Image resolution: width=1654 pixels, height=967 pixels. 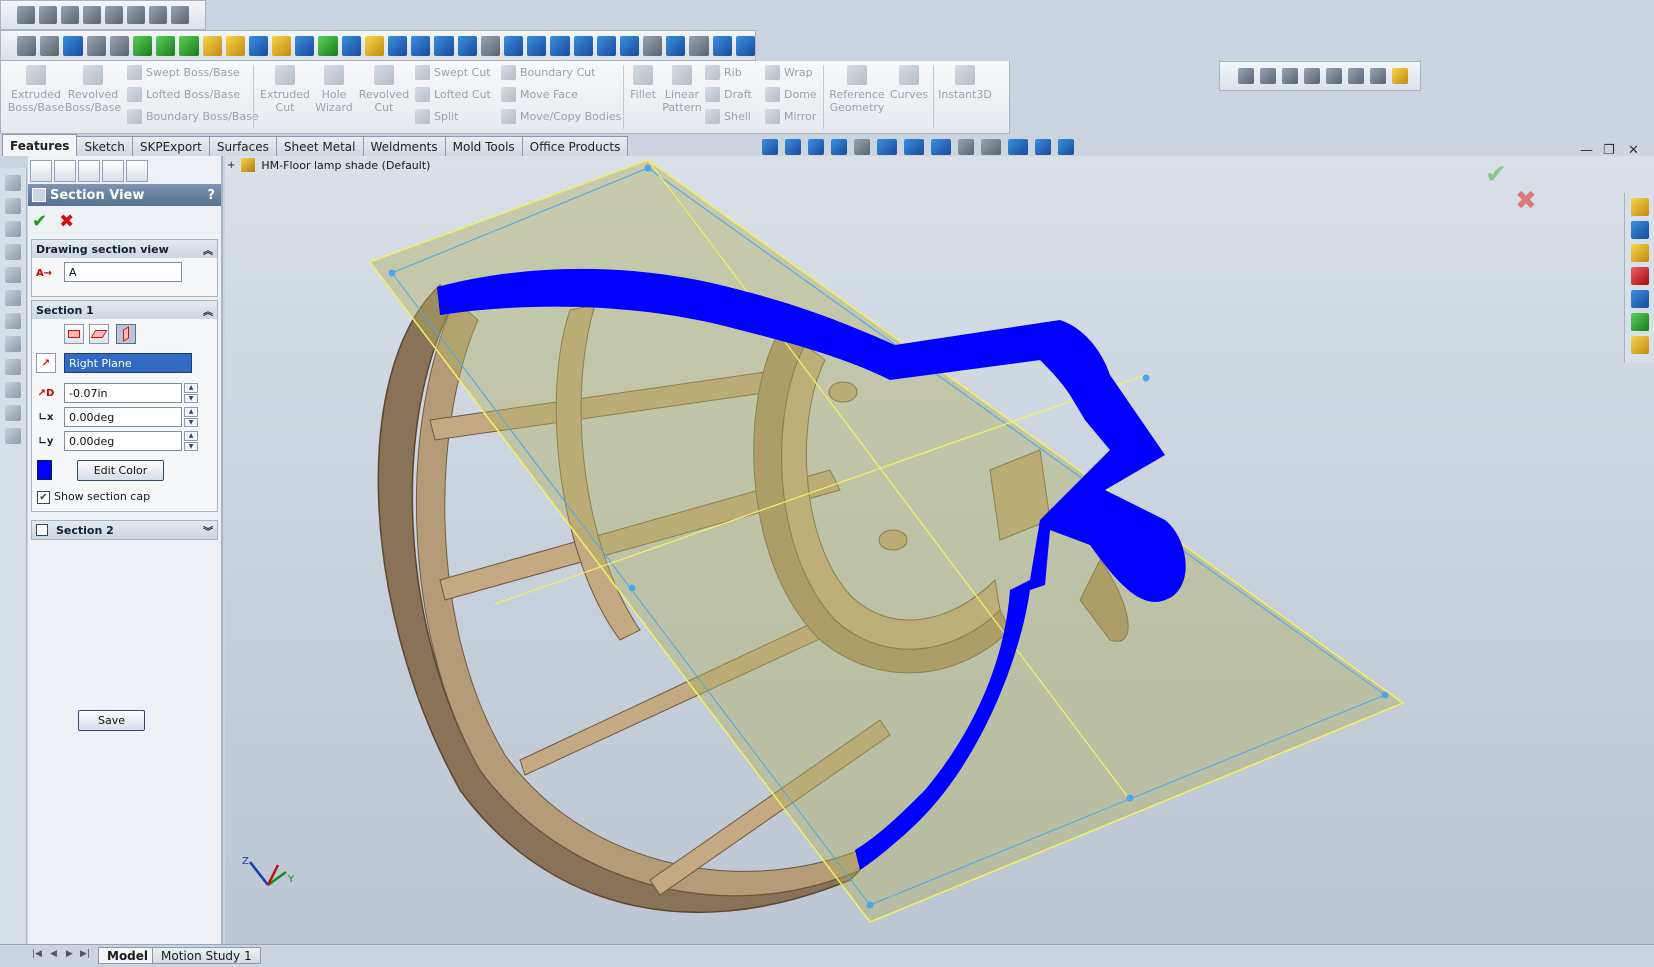 I want to click on undo-icon, so click(x=114, y=15).